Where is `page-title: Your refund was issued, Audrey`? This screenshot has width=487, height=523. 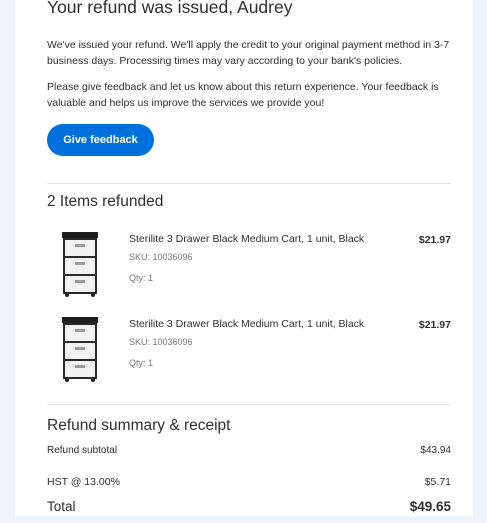 page-title: Your refund was issued, Audrey is located at coordinates (170, 8).